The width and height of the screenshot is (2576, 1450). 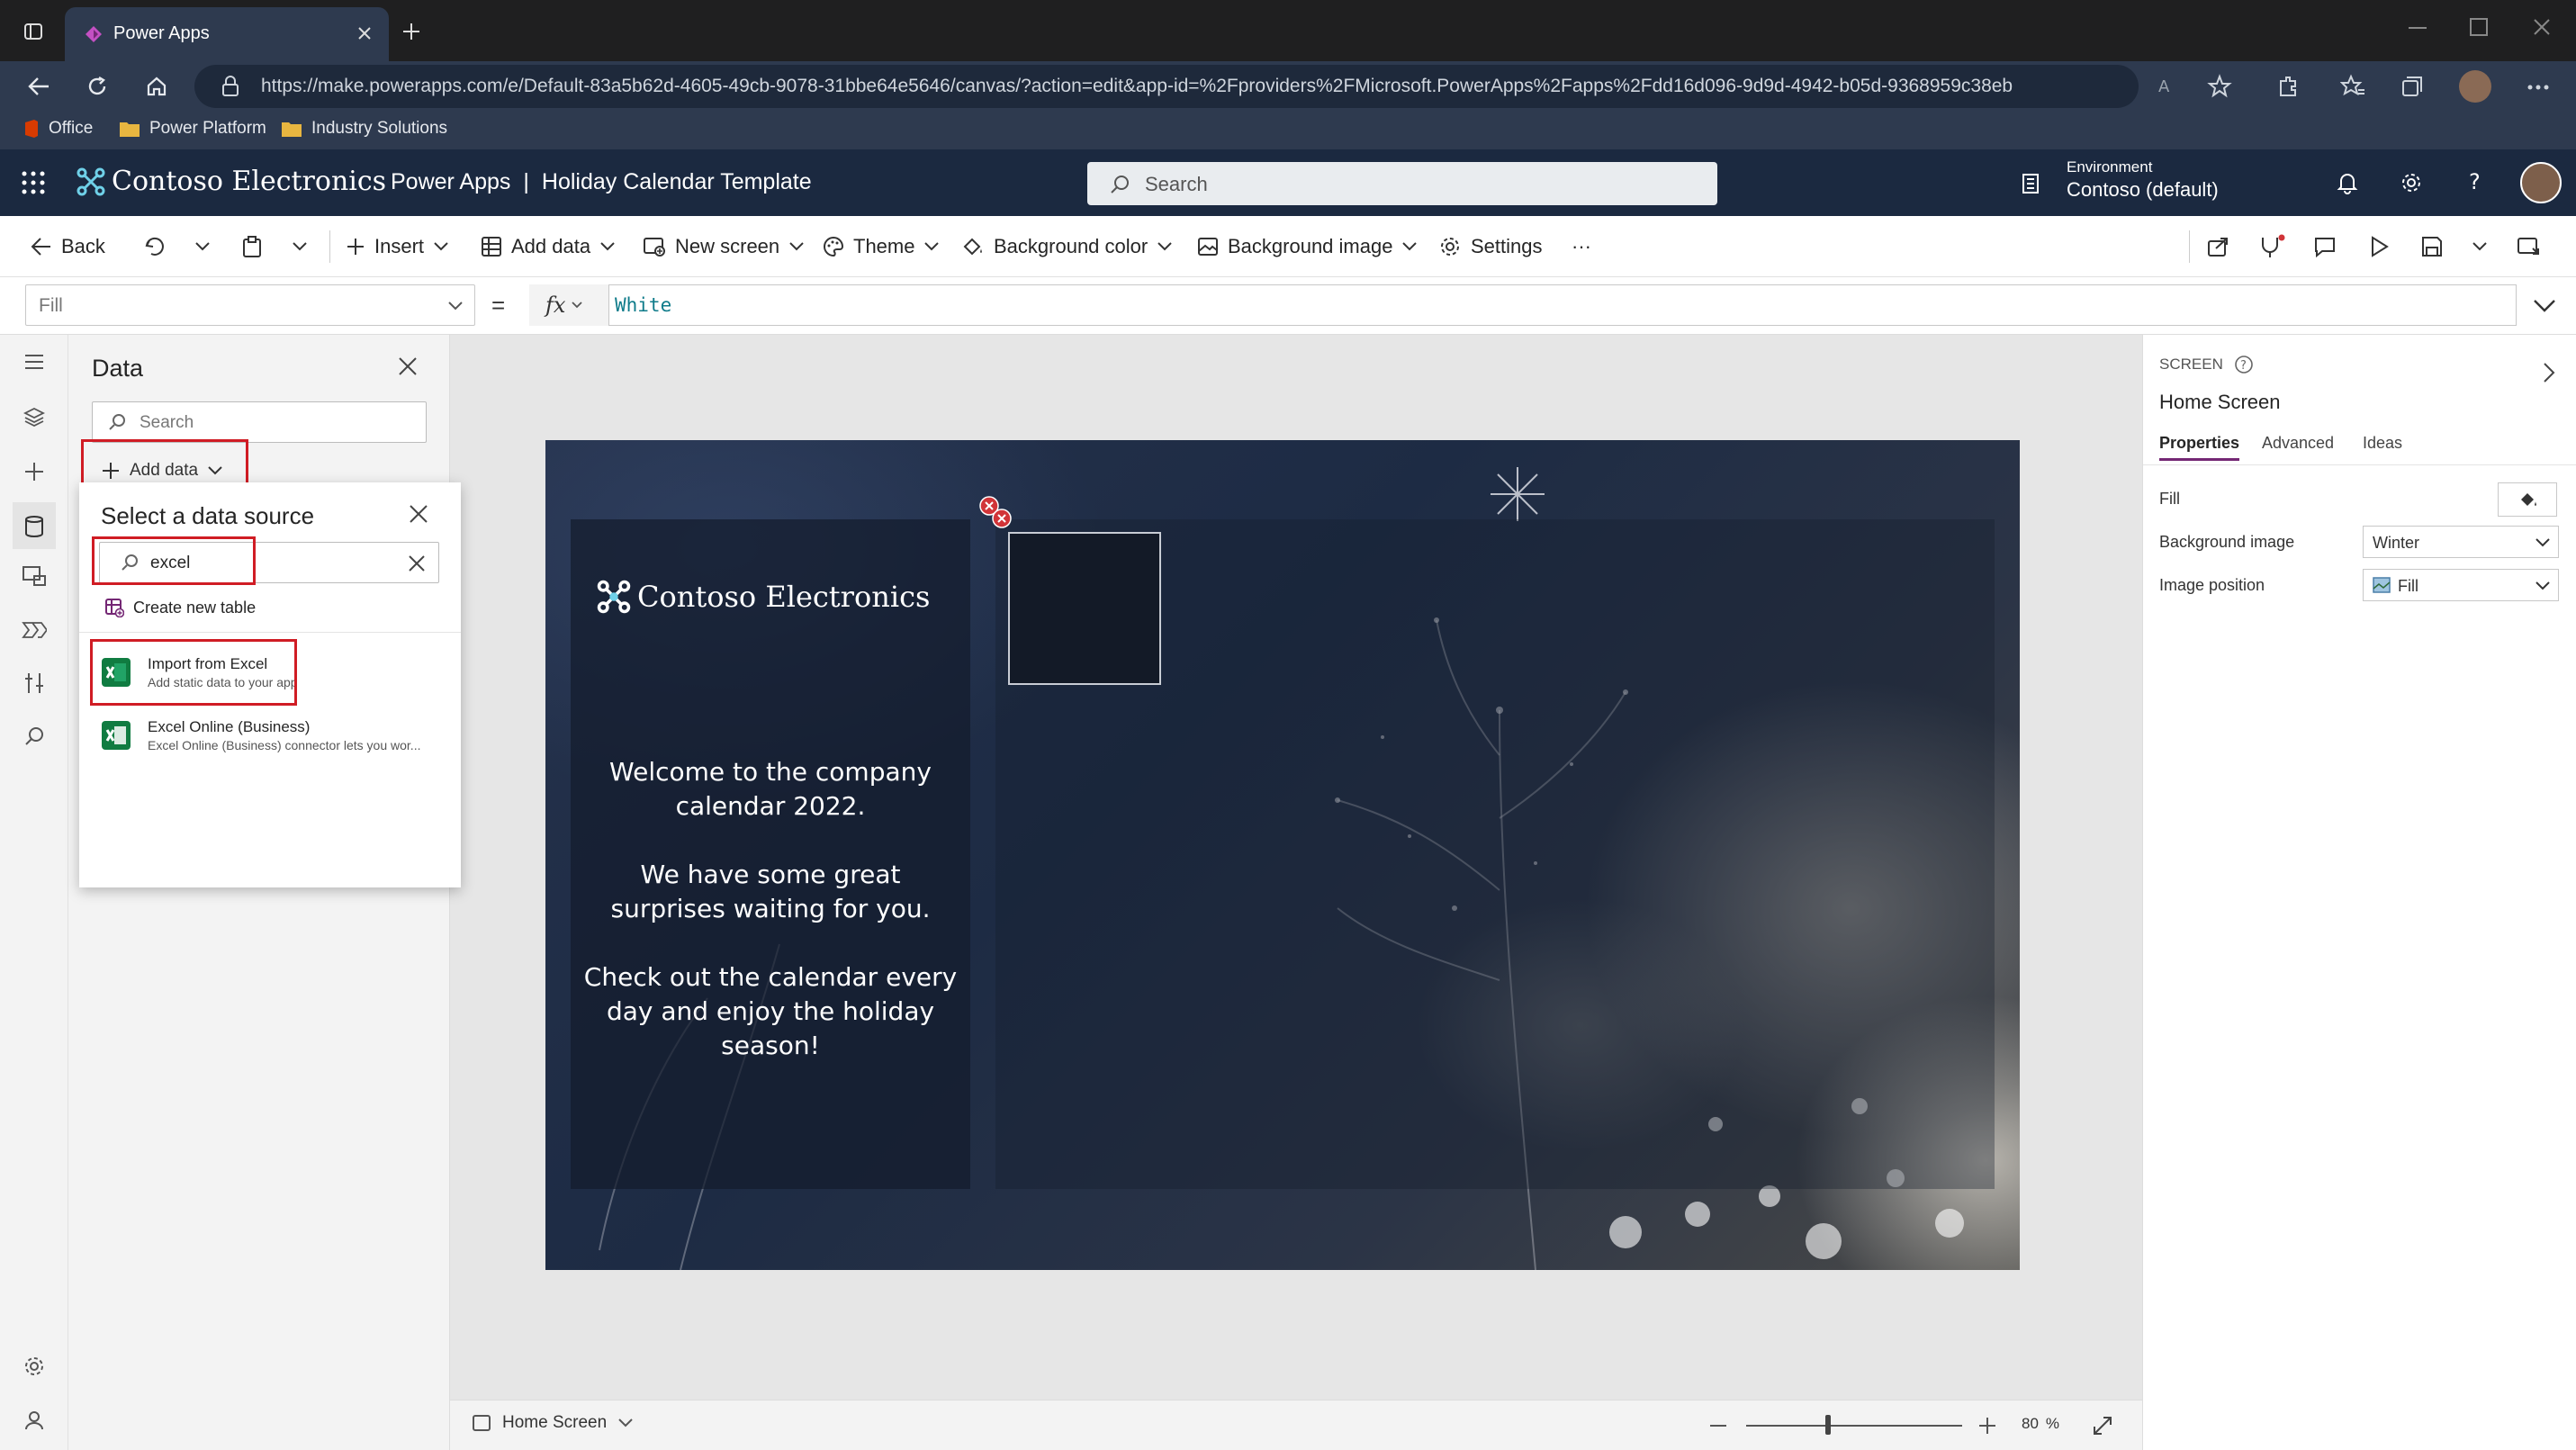 I want to click on undo-button, so click(x=155, y=247).